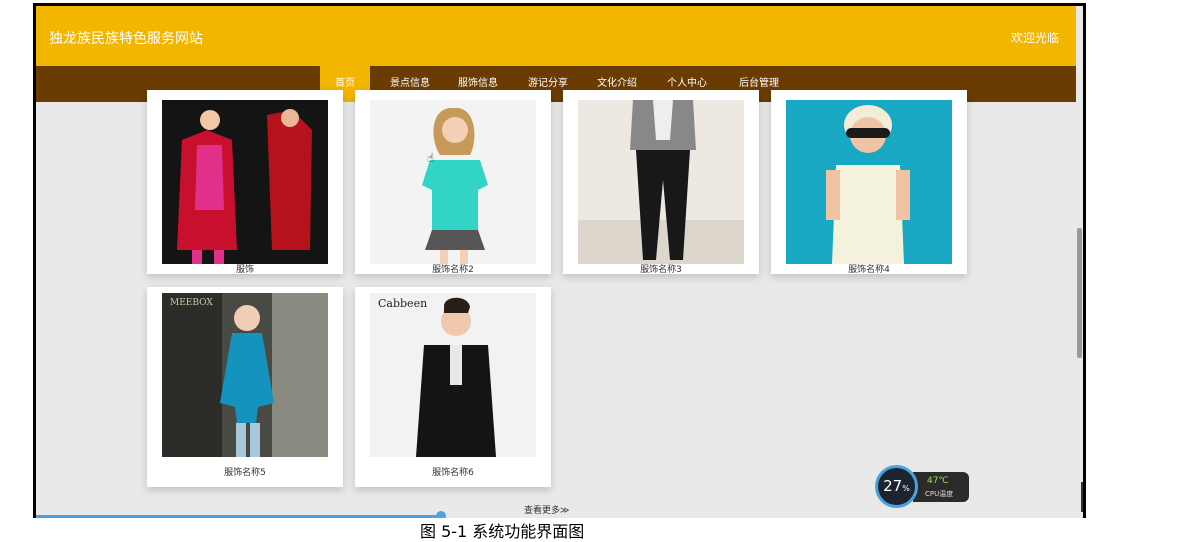 This screenshot has height=542, width=1186. Describe the element at coordinates (906, 488) in the screenshot. I see `cpu-percent-unit: %` at that location.